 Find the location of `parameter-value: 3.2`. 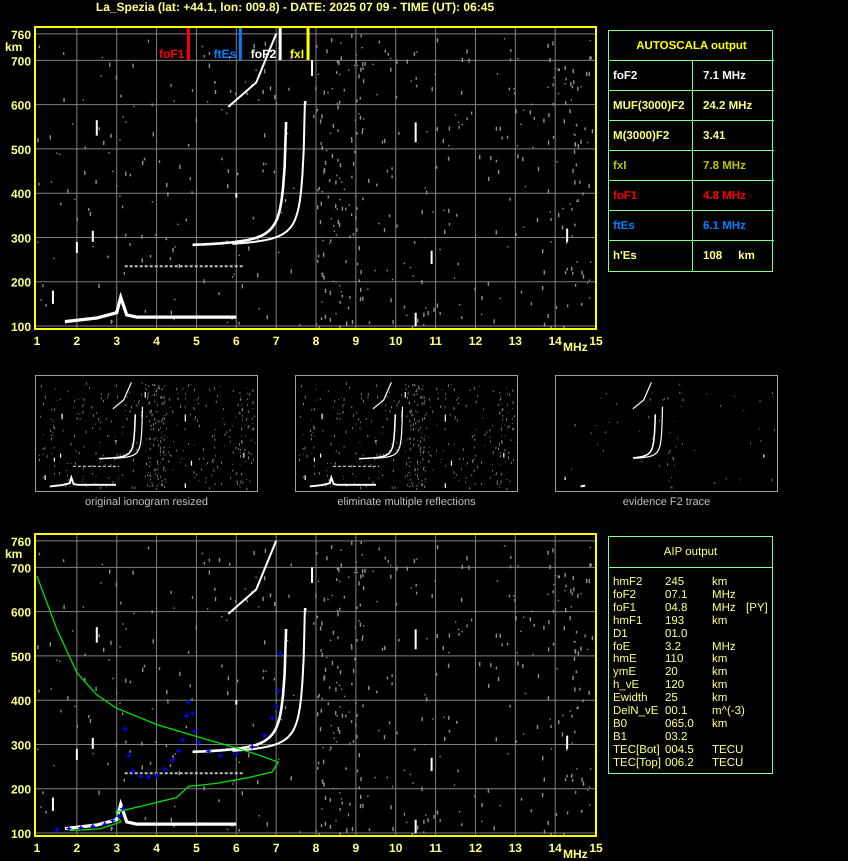

parameter-value: 3.2 is located at coordinates (673, 647).